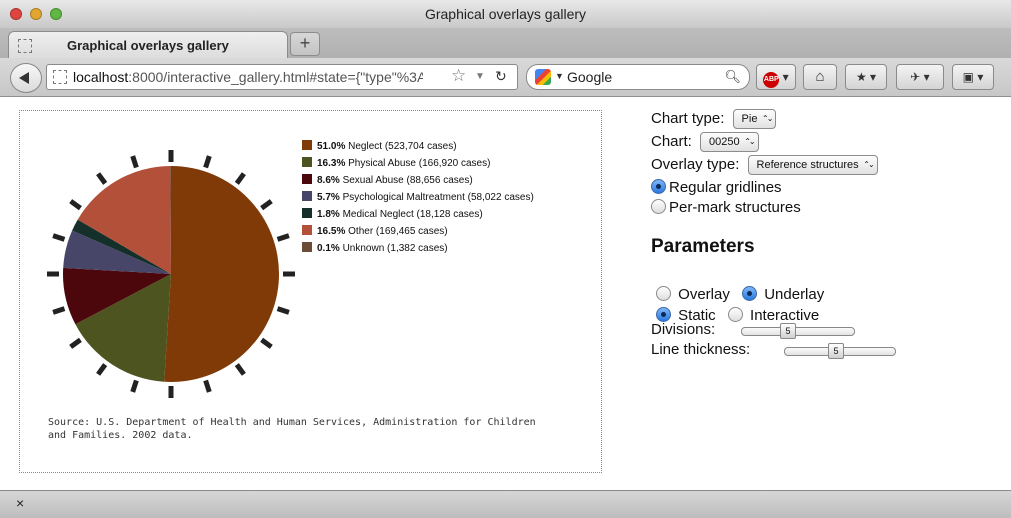 The image size is (1011, 518). Describe the element at coordinates (418, 165) in the screenshot. I see `legend-item: 16.3% Physical Abuse (166,920 cases)` at that location.